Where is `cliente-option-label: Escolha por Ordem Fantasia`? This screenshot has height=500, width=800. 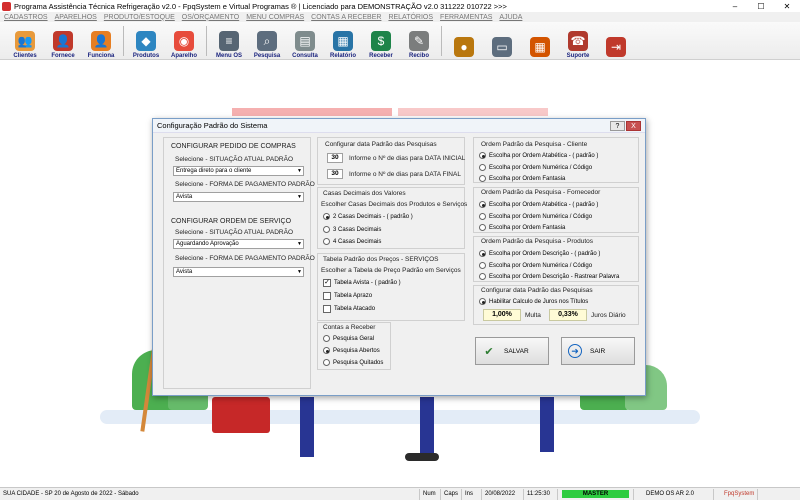
cliente-option-label: Escolha por Ordem Fantasia is located at coordinates (527, 178).